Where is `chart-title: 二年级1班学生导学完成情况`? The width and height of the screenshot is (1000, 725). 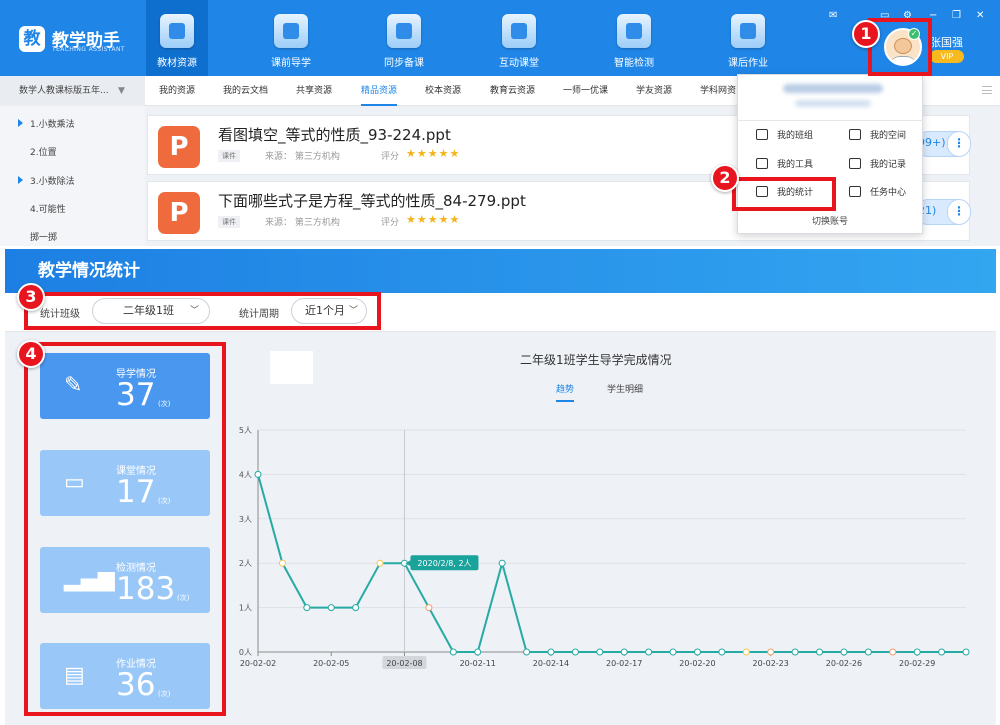 chart-title: 二年级1班学生导学完成情况 is located at coordinates (596, 360).